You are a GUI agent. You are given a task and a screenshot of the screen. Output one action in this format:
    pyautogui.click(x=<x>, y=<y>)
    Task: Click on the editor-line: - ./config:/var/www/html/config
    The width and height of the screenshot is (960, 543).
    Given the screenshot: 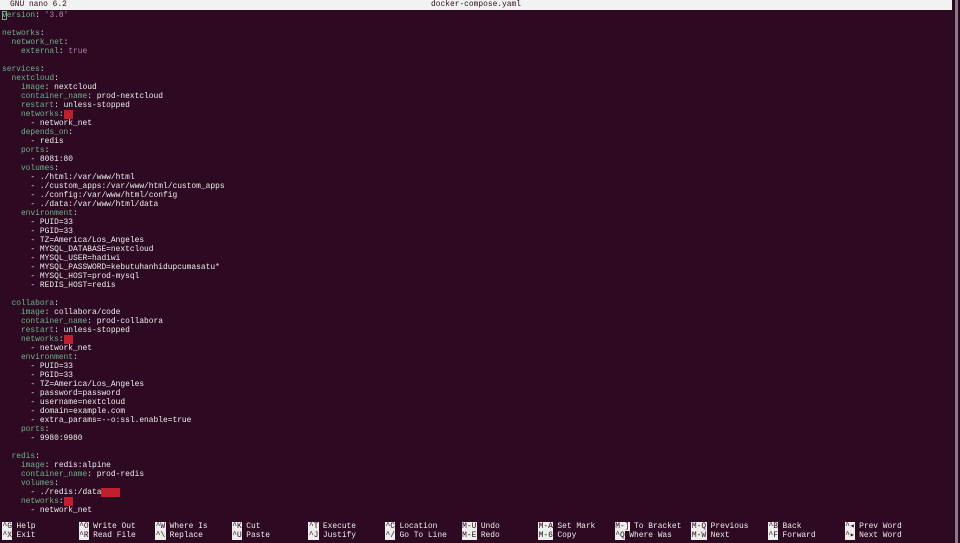 What is the action you would take?
    pyautogui.click(x=113, y=195)
    